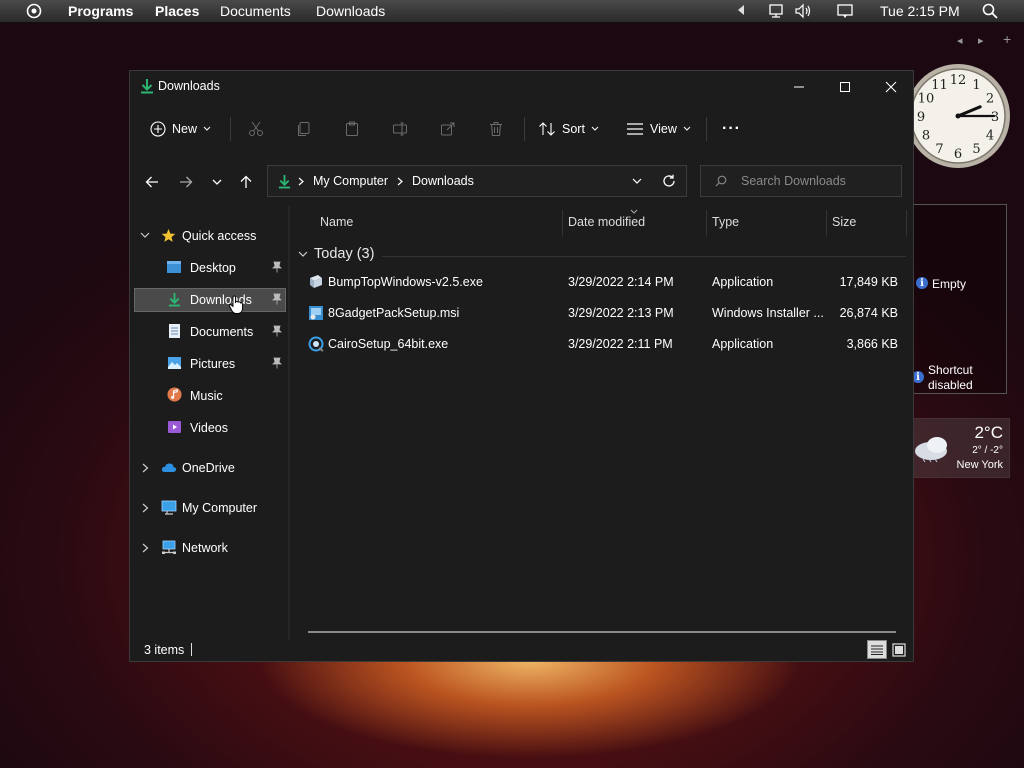 The image size is (1024, 768). Describe the element at coordinates (158, 129) in the screenshot. I see `plus-circle-icon` at that location.